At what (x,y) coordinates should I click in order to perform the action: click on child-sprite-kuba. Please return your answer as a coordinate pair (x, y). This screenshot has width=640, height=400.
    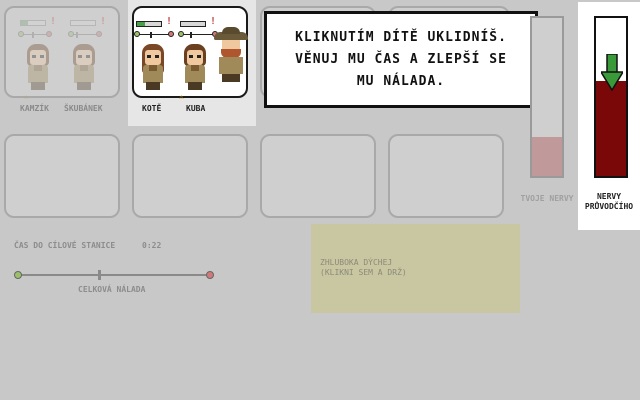
    Looking at the image, I should click on (195, 67).